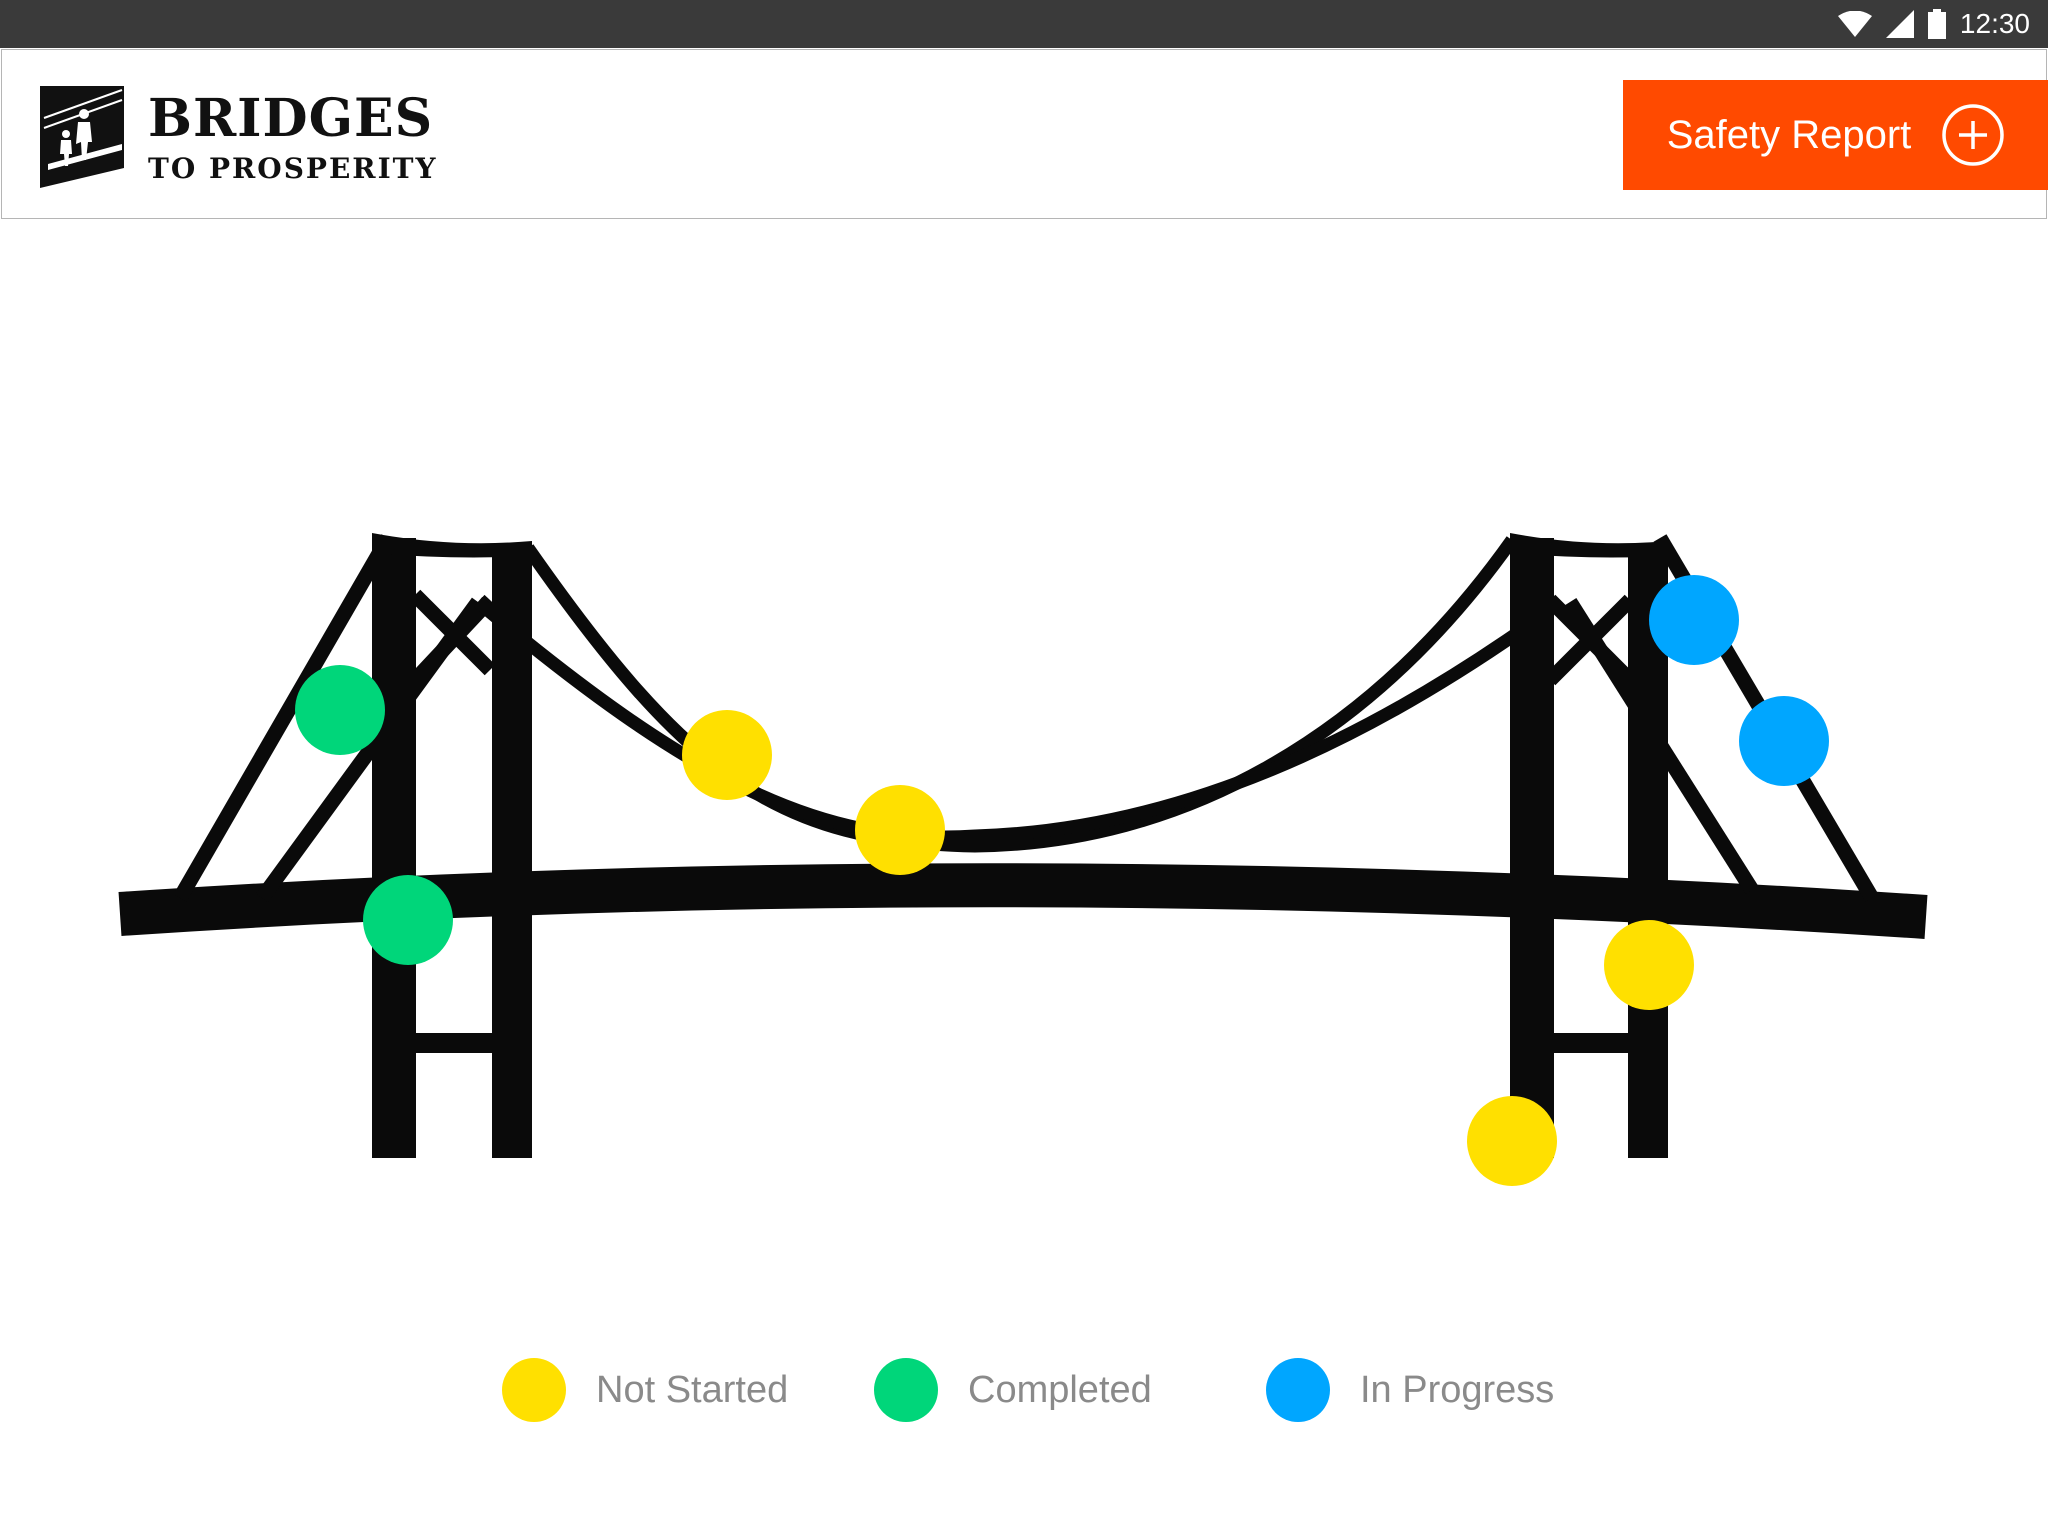  I want to click on legend-dot-not-started, so click(534, 1390).